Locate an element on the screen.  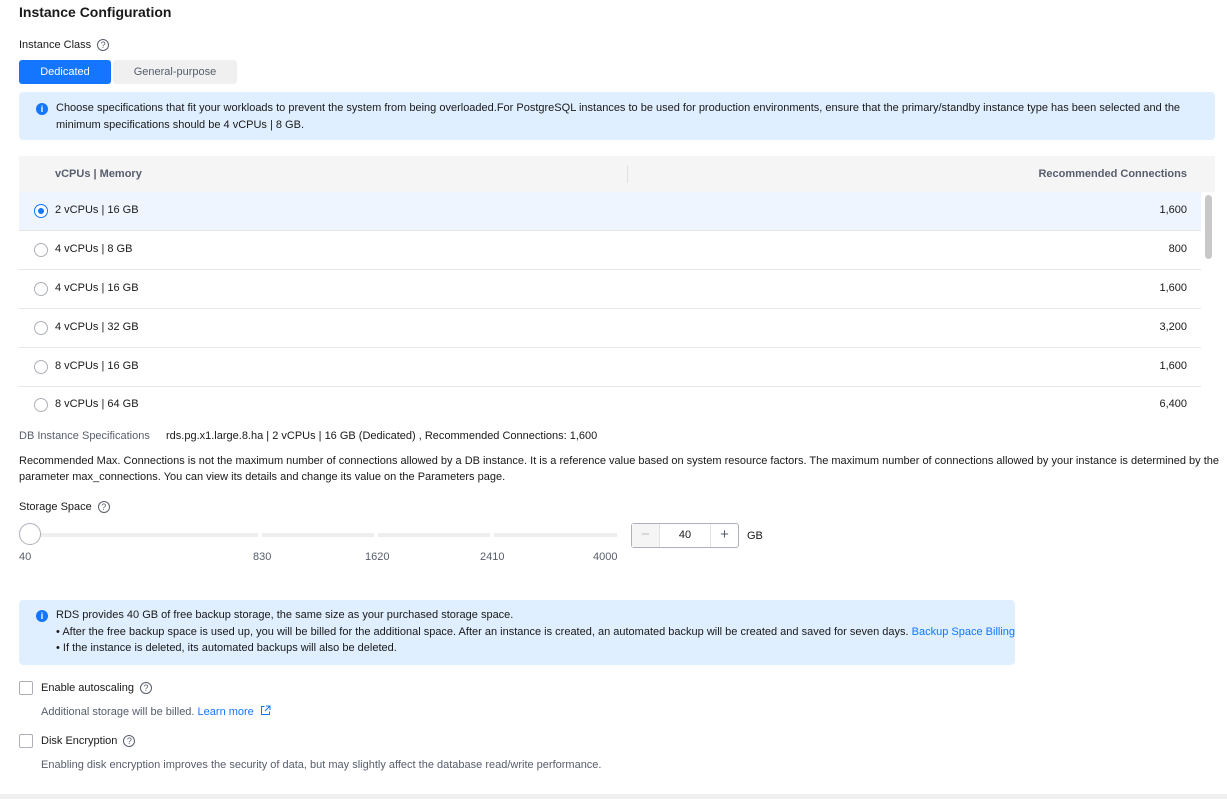
autoscaling-checkbox is located at coordinates (26, 688).